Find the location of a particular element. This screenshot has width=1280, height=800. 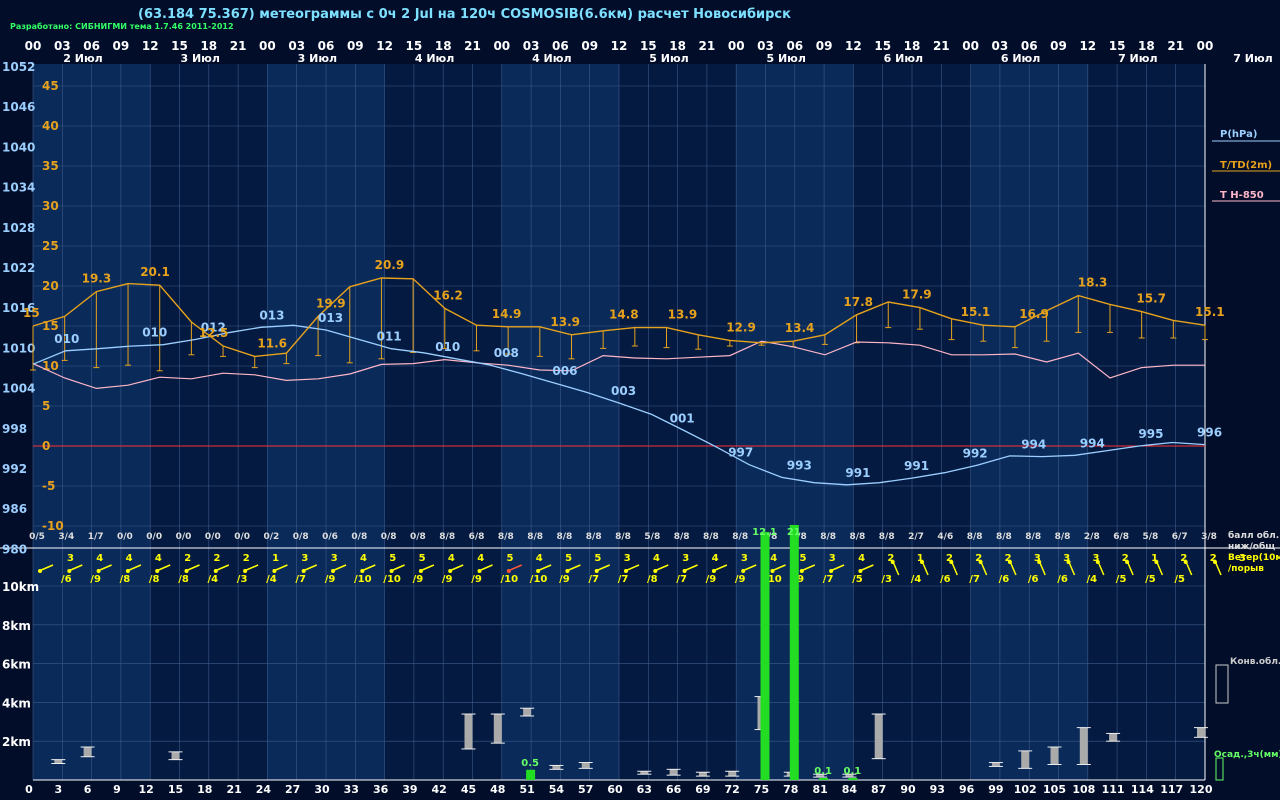

precip-label: 21 is located at coordinates (794, 532).